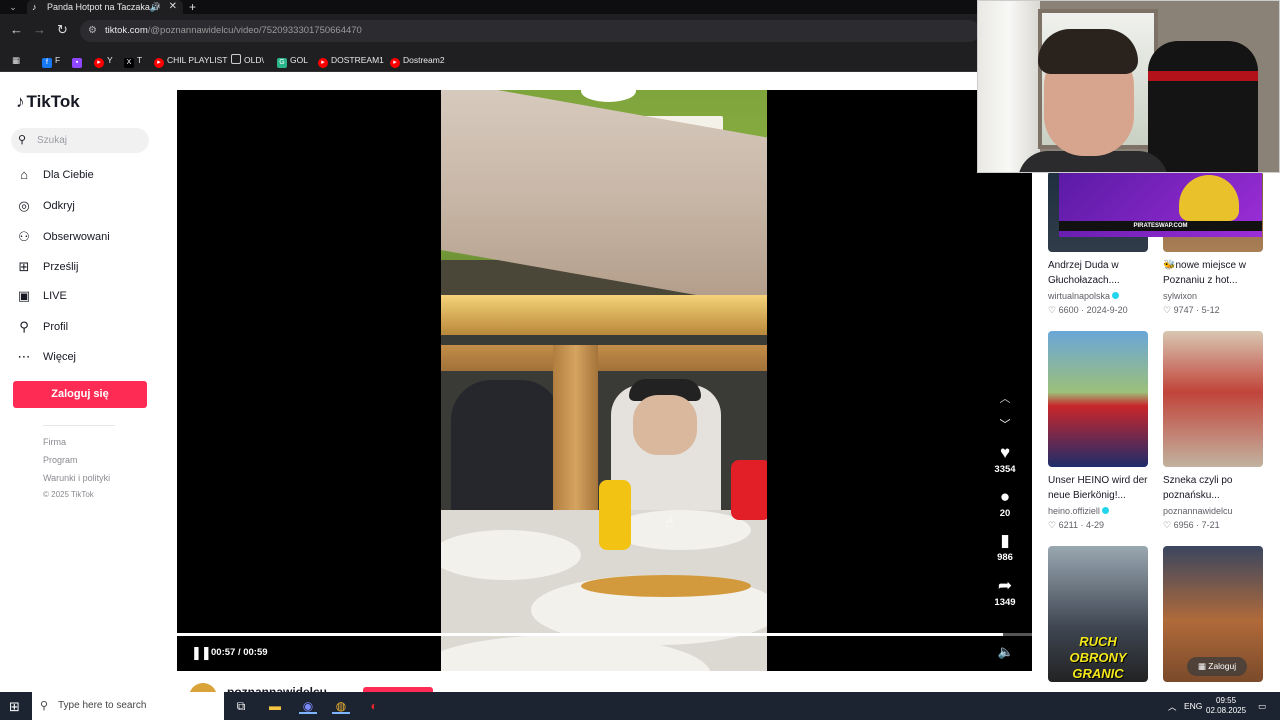 This screenshot has width=1280, height=720. I want to click on upload-icon: ⊞, so click(24, 266).